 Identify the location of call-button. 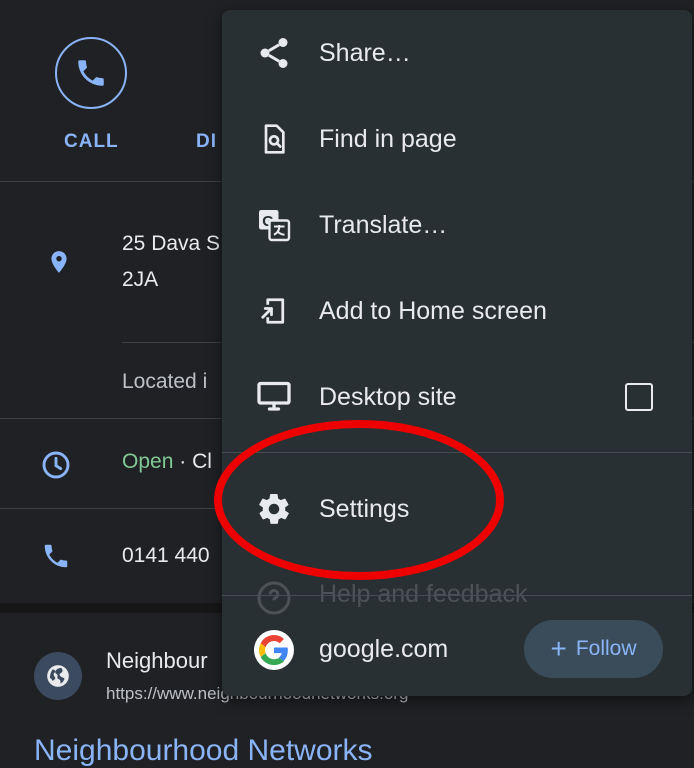
(91, 73).